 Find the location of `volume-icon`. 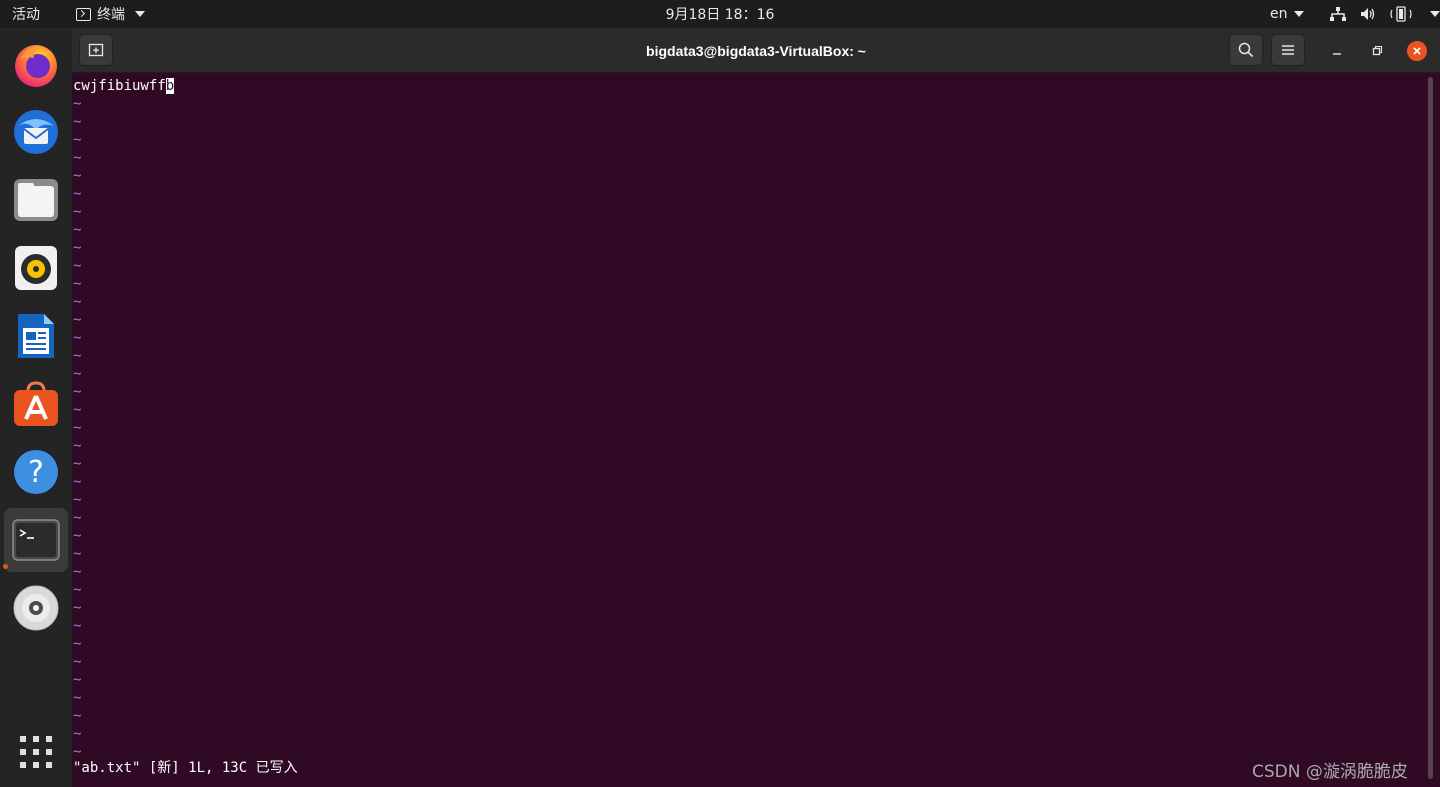

volume-icon is located at coordinates (1368, 14).